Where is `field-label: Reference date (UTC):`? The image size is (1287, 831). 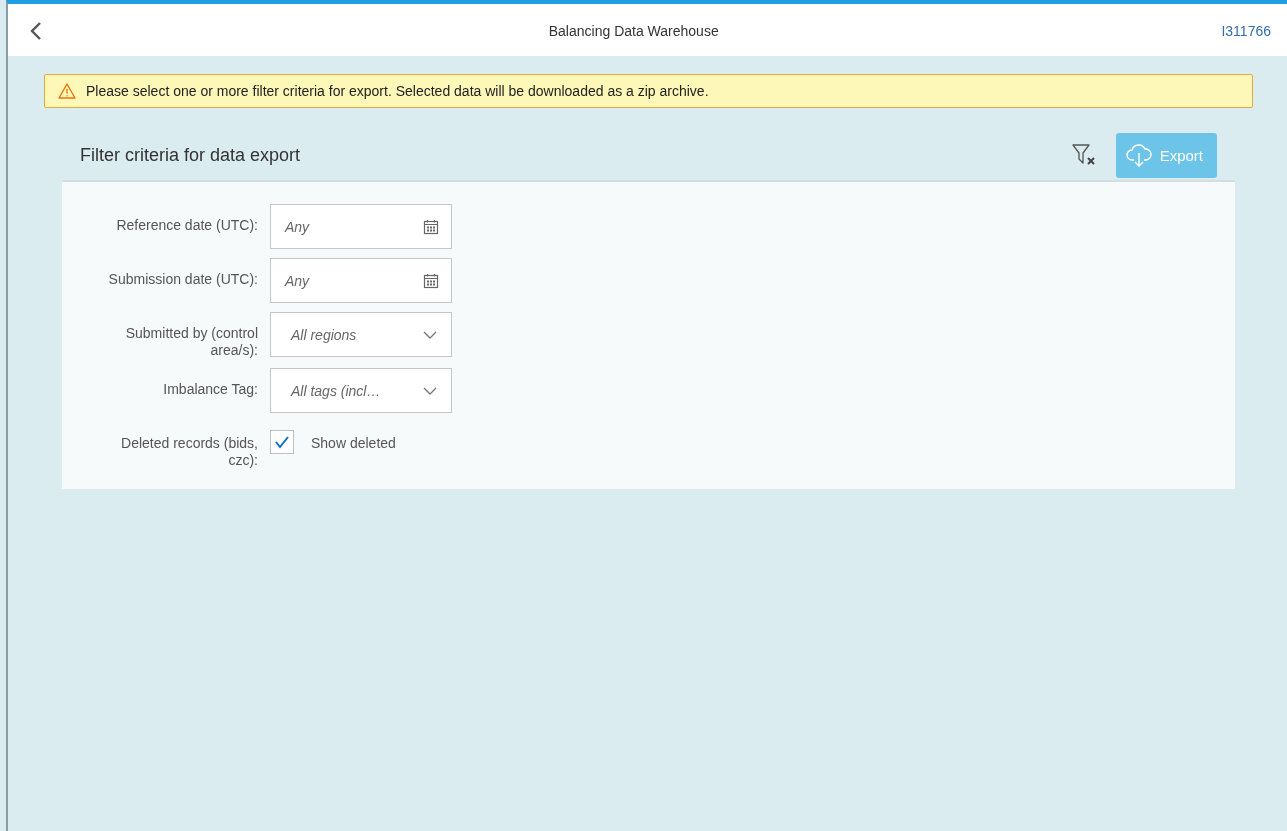
field-label: Reference date (UTC): is located at coordinates (186, 225).